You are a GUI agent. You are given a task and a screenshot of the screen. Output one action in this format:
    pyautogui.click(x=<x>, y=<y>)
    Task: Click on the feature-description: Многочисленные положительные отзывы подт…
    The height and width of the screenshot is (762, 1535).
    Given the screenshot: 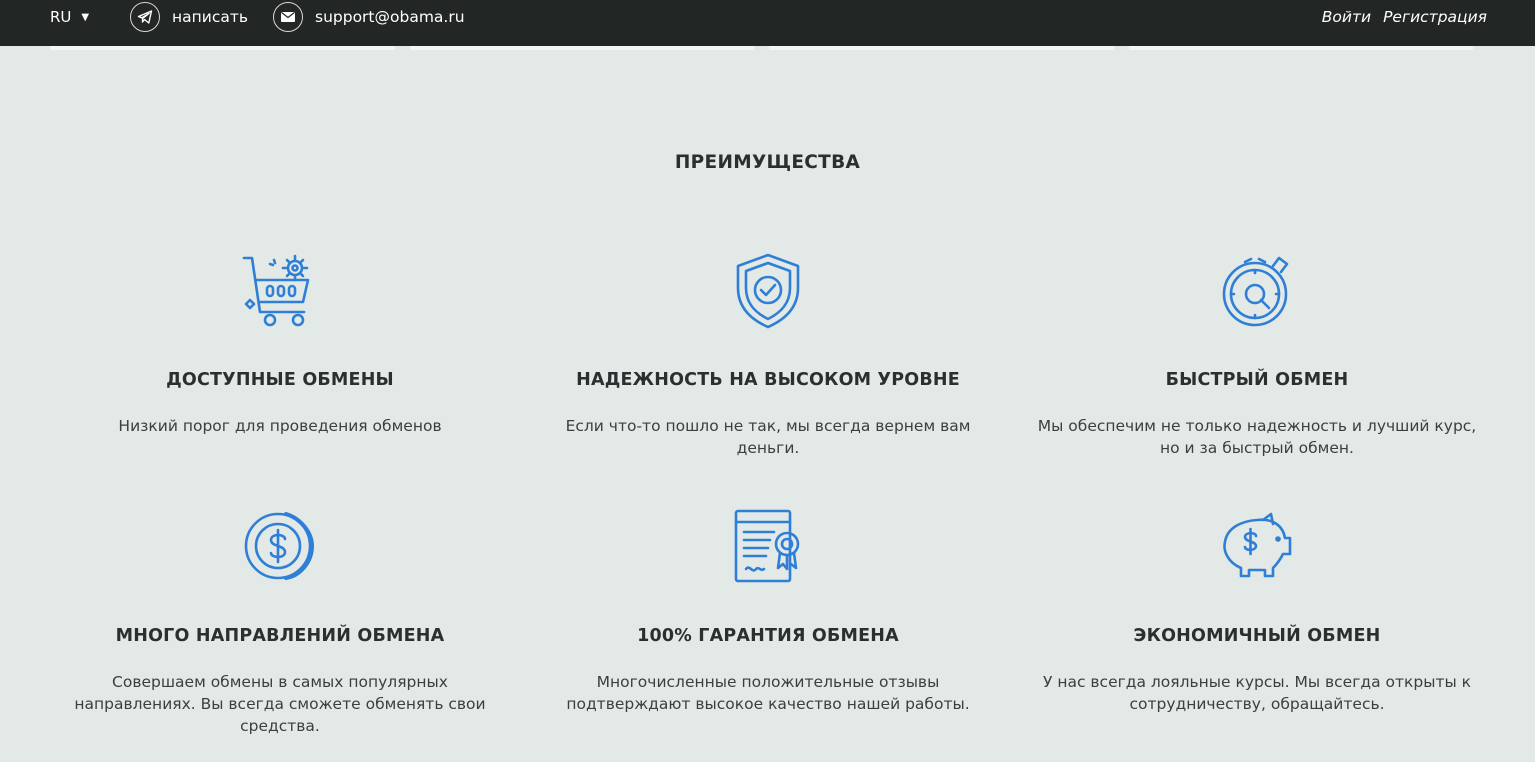 What is the action you would take?
    pyautogui.click(x=768, y=693)
    